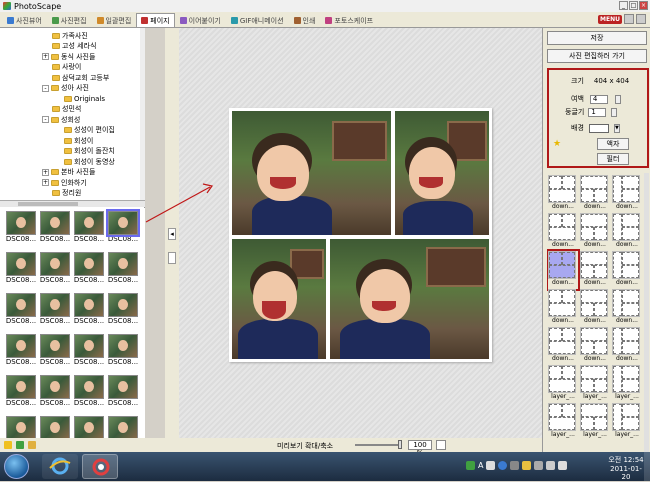 The height and width of the screenshot is (482, 650). I want to click on tree-item: 회성이 동영상, so click(89, 161).